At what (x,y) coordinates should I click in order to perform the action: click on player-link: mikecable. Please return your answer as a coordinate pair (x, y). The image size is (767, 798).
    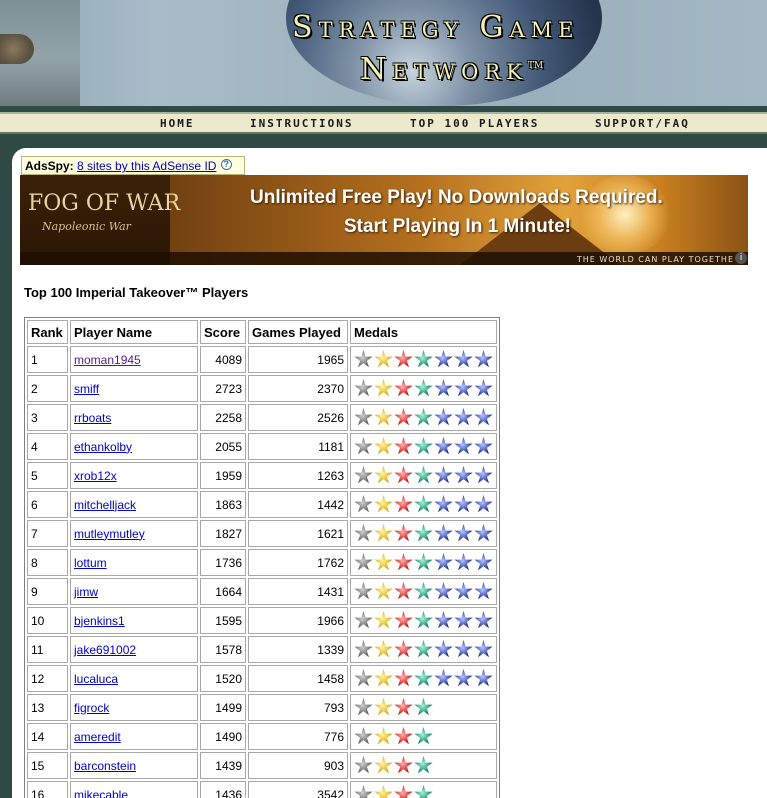
    Looking at the image, I should click on (101, 793).